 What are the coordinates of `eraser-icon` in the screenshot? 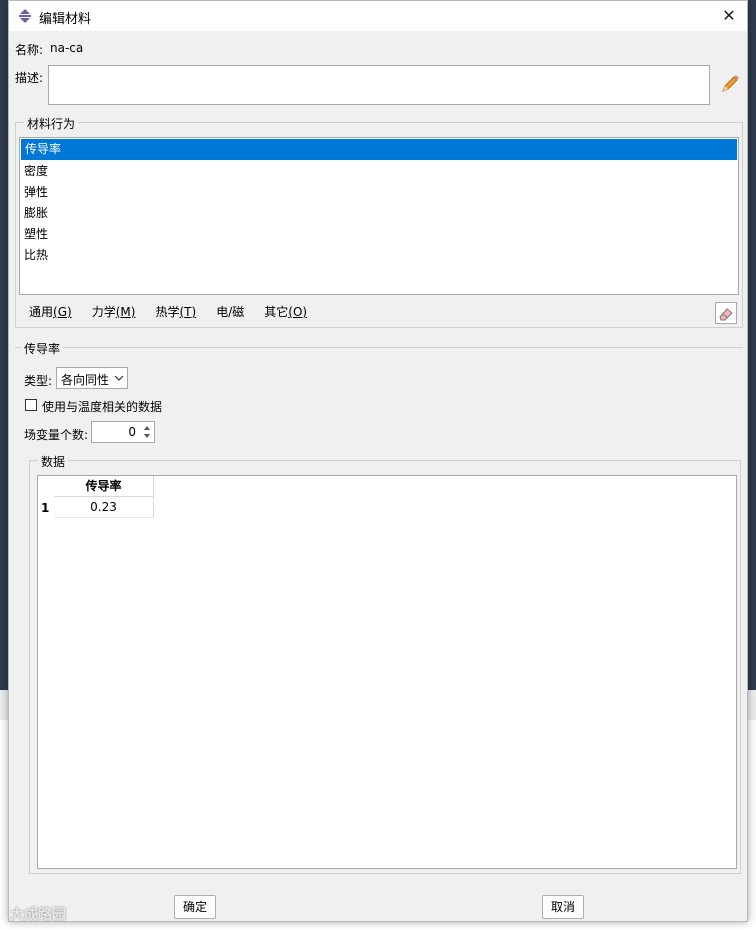 It's located at (726, 314).